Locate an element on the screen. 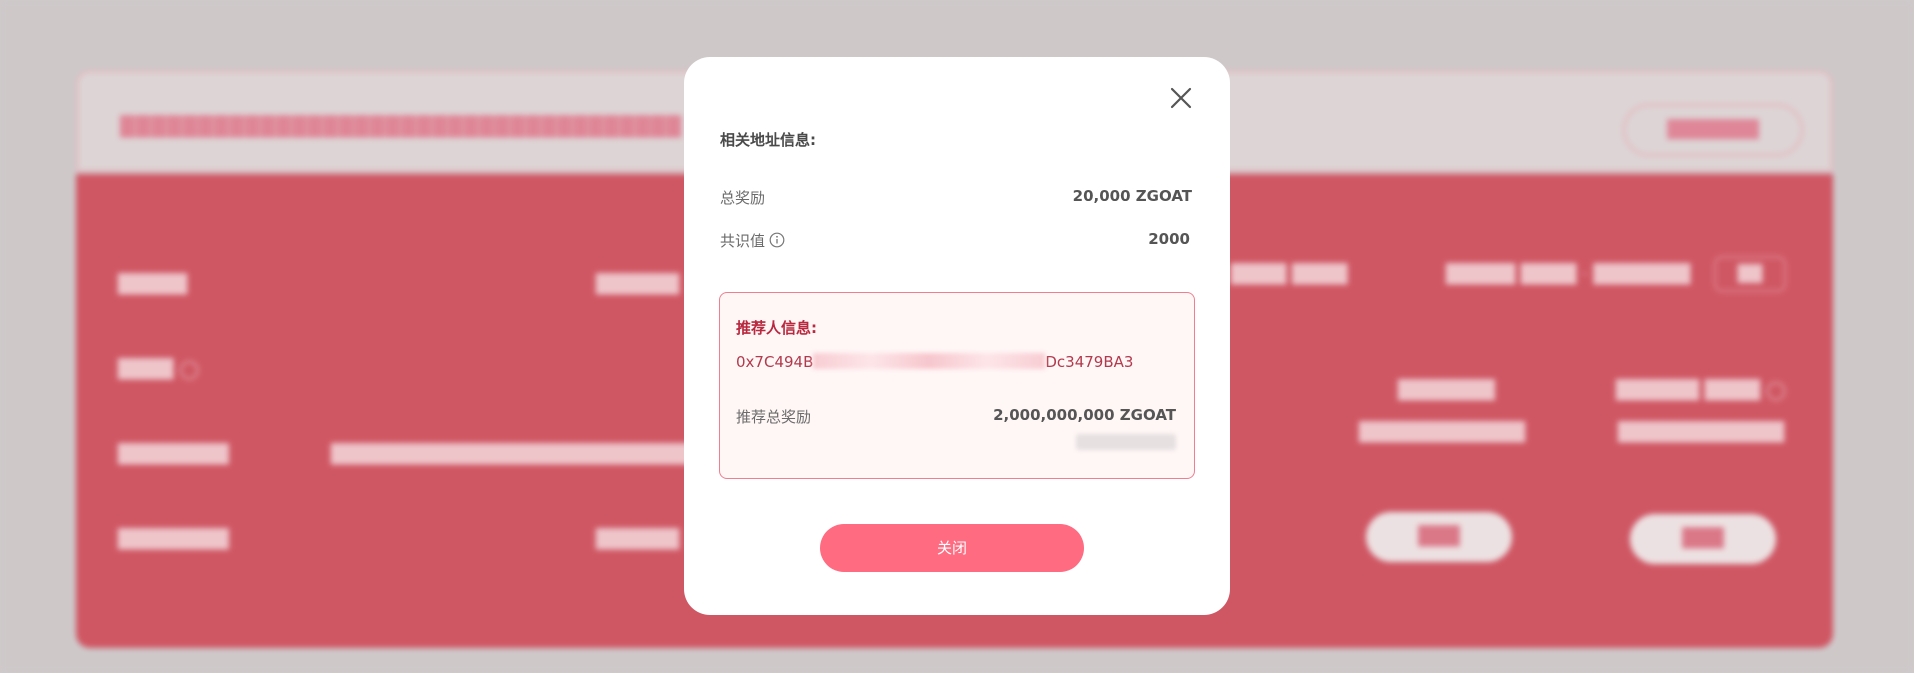 The width and height of the screenshot is (1914, 673). referrer-address-redacted is located at coordinates (929, 361).